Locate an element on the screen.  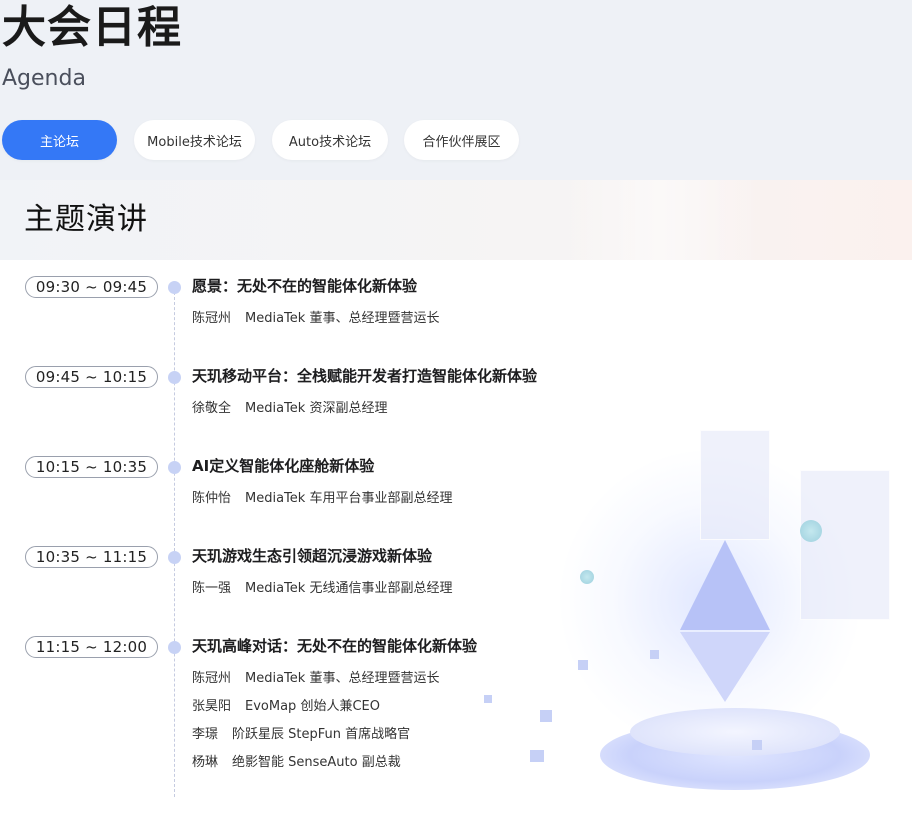
speaker-role: 绝影智能 SenseAuto 副总裁 is located at coordinates (316, 762).